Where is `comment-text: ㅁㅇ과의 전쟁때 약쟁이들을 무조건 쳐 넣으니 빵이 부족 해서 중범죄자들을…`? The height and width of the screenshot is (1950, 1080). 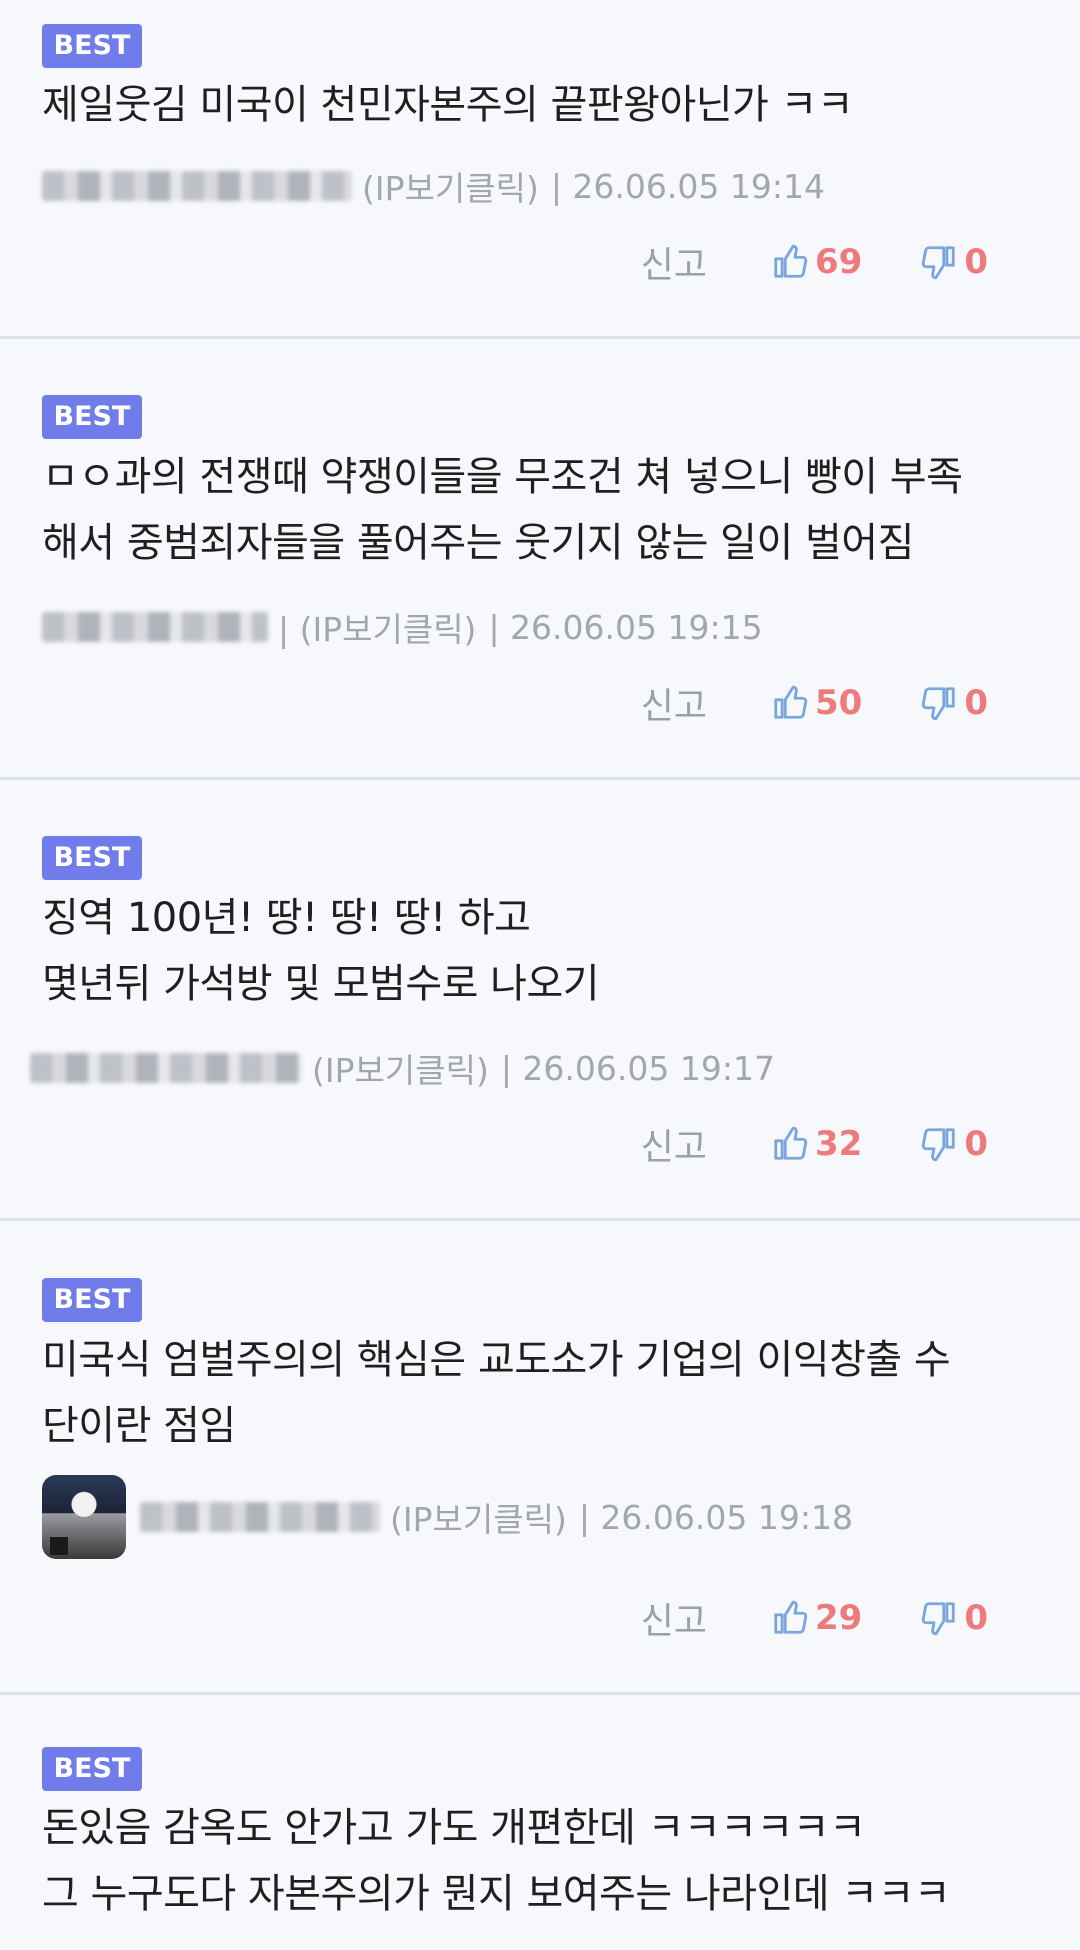
comment-text: ㅁㅇ과의 전쟁때 약쟁이들을 무조건 쳐 넣으니 빵이 부족 해서 중범죄자들을… is located at coordinates (502, 510).